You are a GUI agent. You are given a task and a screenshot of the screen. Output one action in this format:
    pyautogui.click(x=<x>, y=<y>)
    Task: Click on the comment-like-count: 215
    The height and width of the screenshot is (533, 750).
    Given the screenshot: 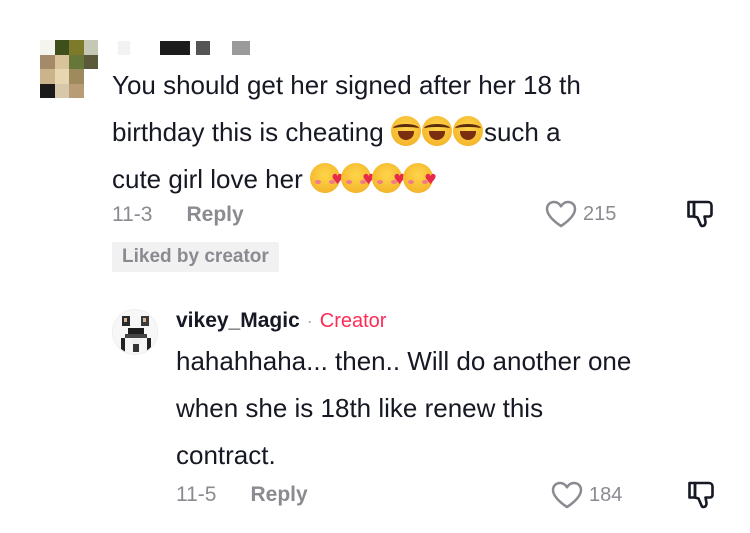 What is the action you would take?
    pyautogui.click(x=600, y=213)
    